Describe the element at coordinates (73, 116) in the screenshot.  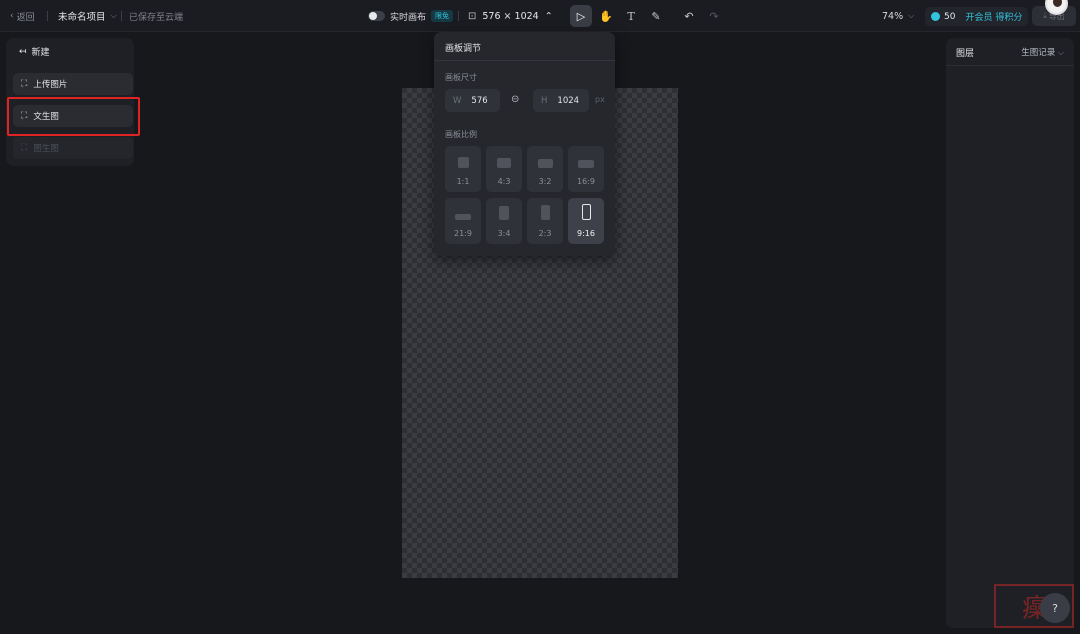
I see `highlight-annotation` at that location.